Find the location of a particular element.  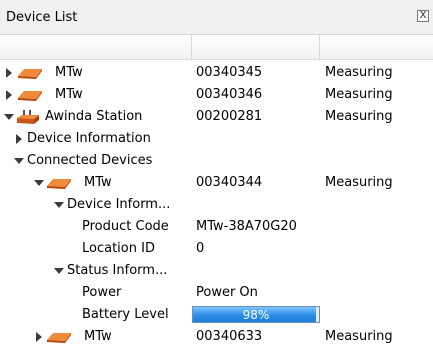

device-id: 00340344 is located at coordinates (229, 182).